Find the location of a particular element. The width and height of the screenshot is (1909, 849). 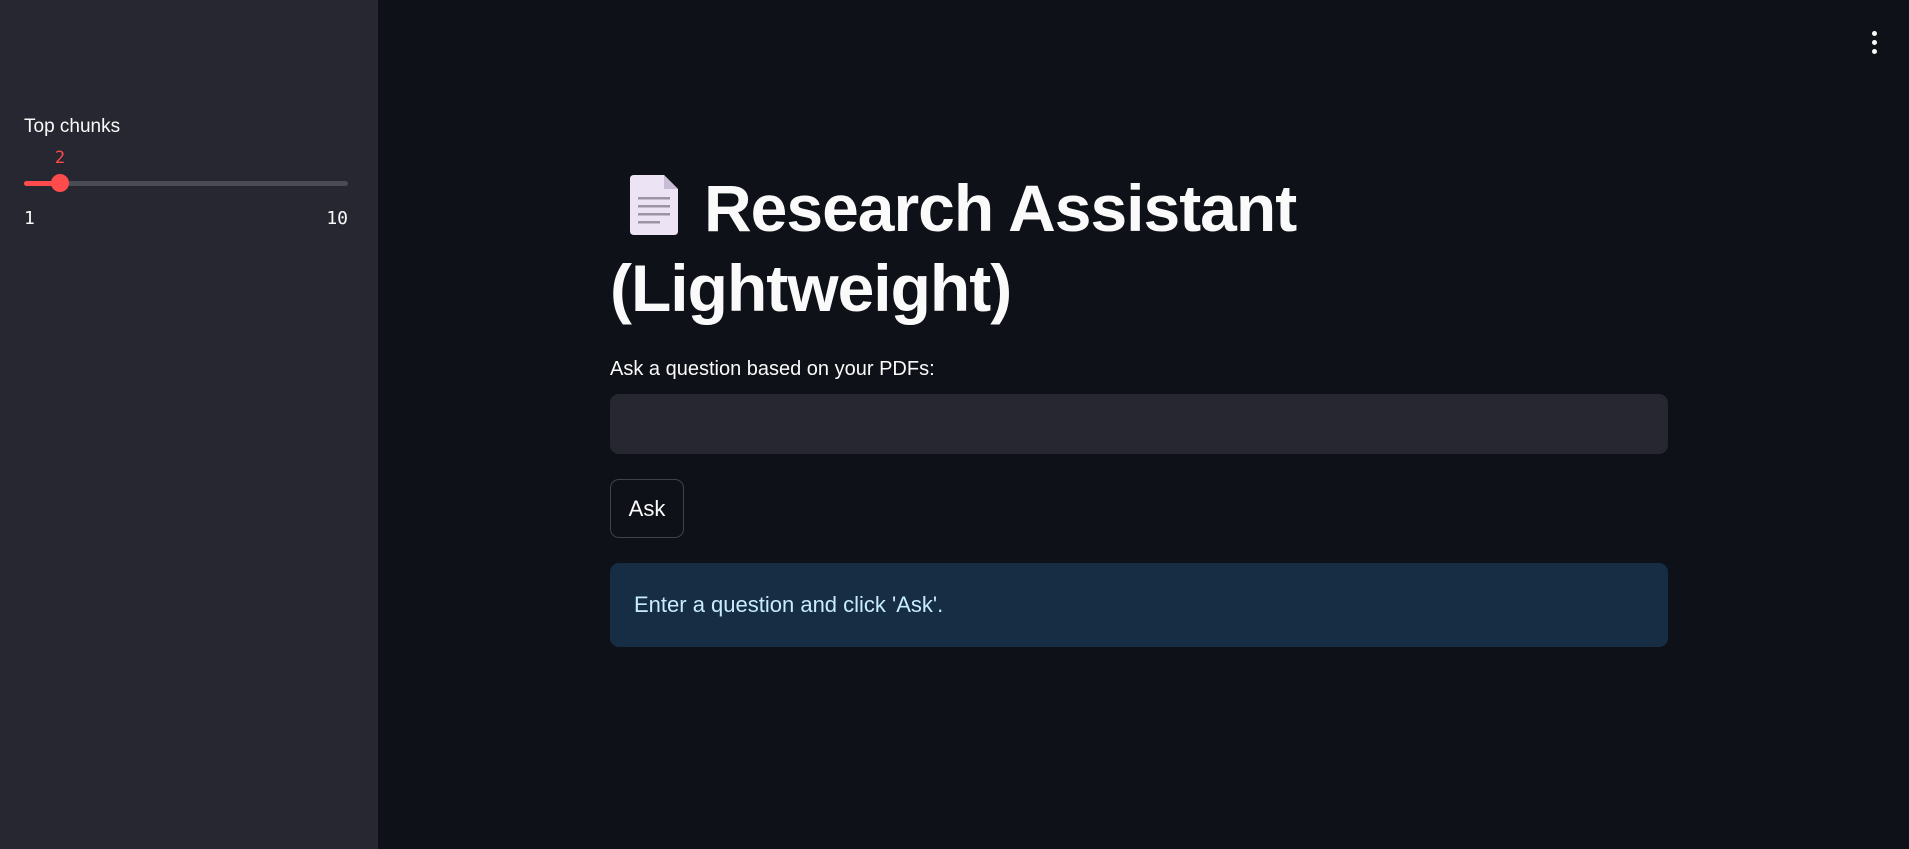

slider-min-label: 1 is located at coordinates (29, 218).